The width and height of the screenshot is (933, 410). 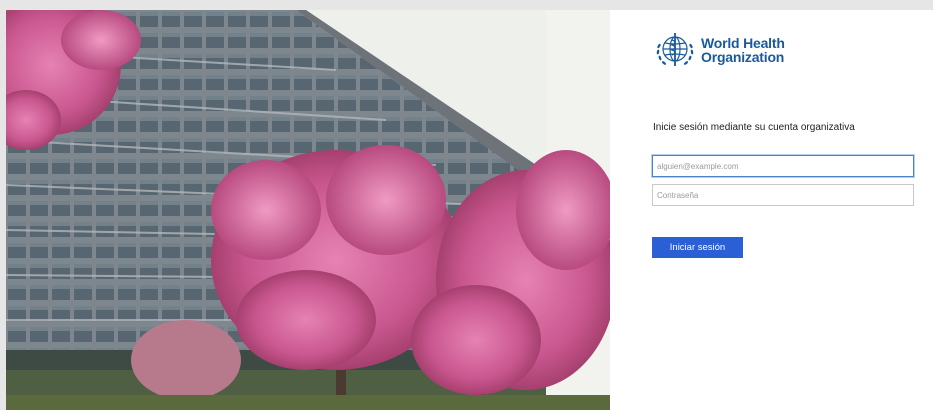 I want to click on brand-name-line2: Organization, so click(x=743, y=57).